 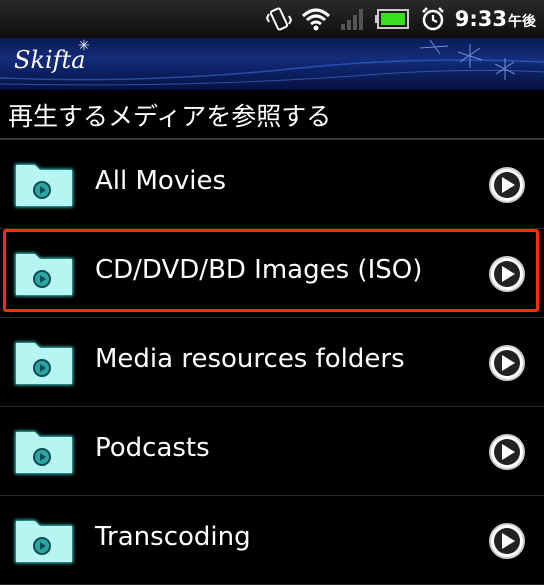 What do you see at coordinates (250, 359) in the screenshot?
I see `item-label: Media resources folders` at bounding box center [250, 359].